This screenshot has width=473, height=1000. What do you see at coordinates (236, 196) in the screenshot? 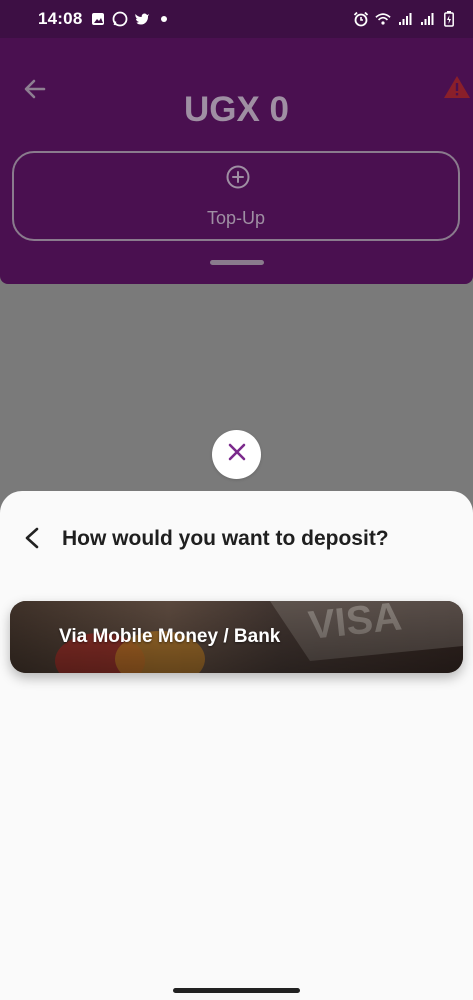
I see `topup-button: Top-Up` at bounding box center [236, 196].